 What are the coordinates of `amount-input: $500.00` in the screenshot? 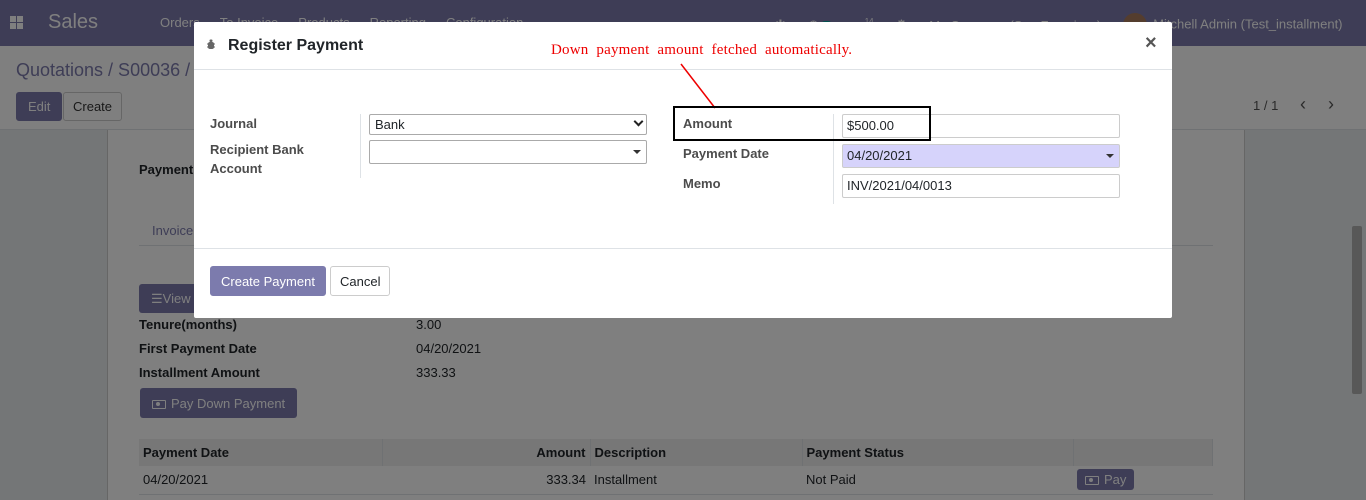 It's located at (981, 126).